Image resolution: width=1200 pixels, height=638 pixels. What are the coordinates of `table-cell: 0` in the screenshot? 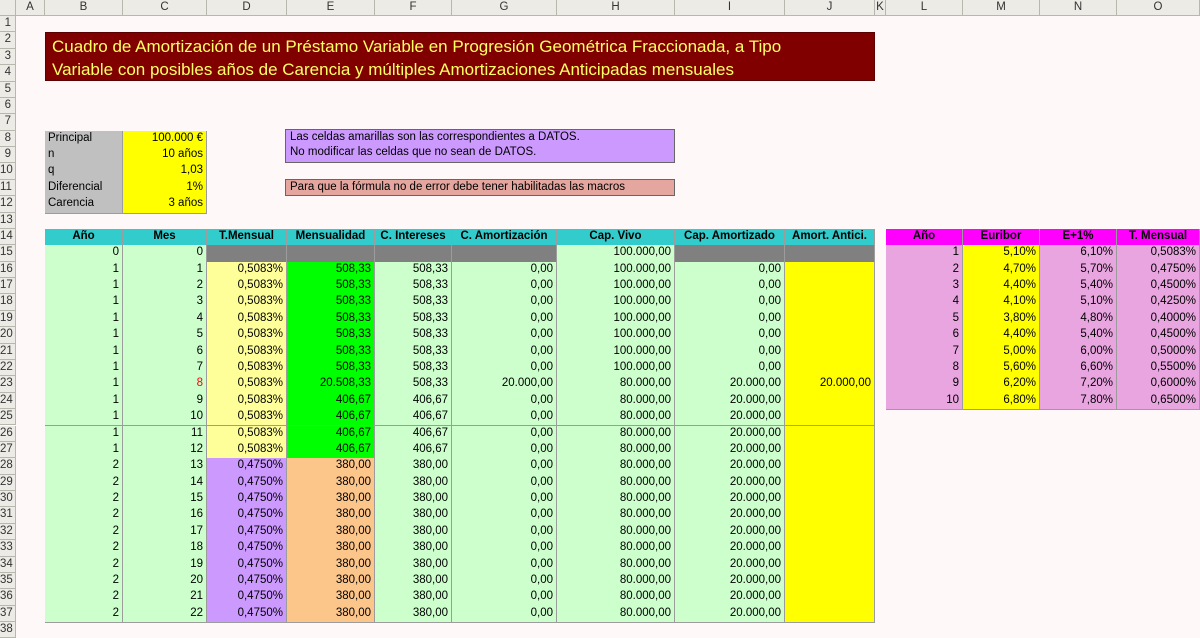 It's located at (165, 254).